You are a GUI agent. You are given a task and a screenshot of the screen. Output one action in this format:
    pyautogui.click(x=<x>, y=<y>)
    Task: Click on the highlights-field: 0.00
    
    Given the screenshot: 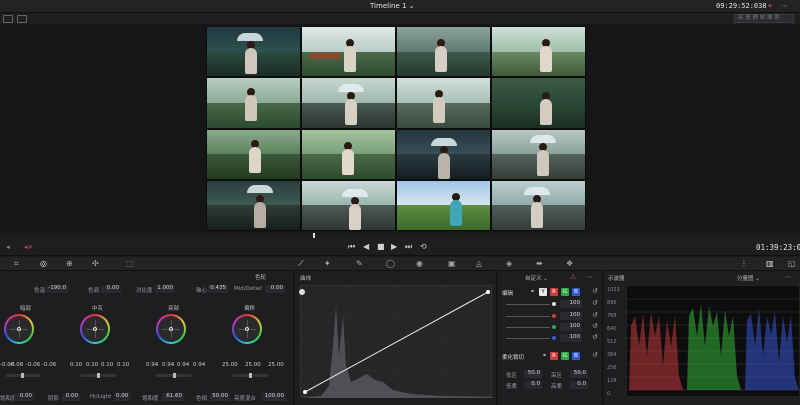 What is the action you would take?
    pyautogui.click(x=122, y=397)
    